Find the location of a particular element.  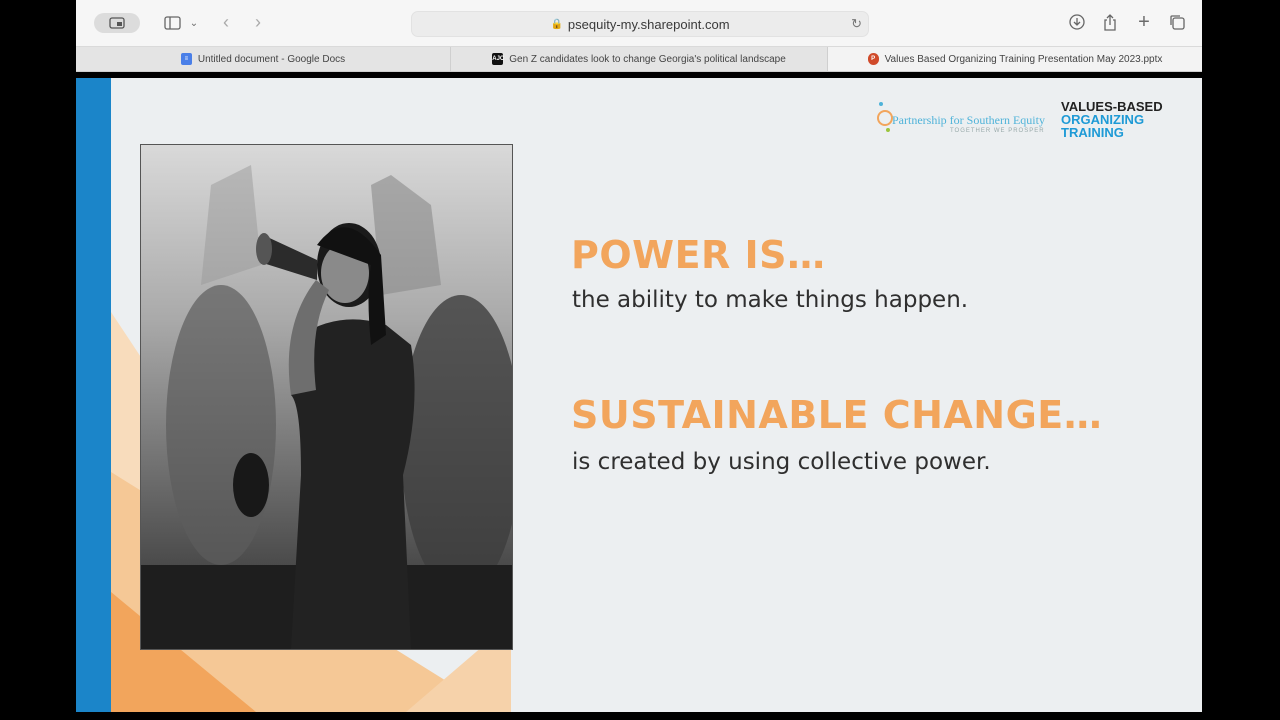

chevron-right-icon: › is located at coordinates (258, 21).